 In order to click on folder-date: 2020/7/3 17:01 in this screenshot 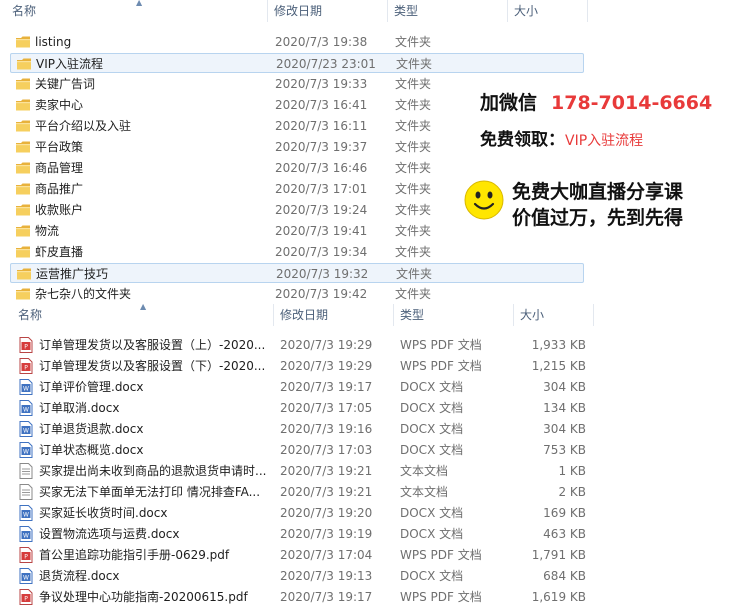, I will do `click(321, 189)`.